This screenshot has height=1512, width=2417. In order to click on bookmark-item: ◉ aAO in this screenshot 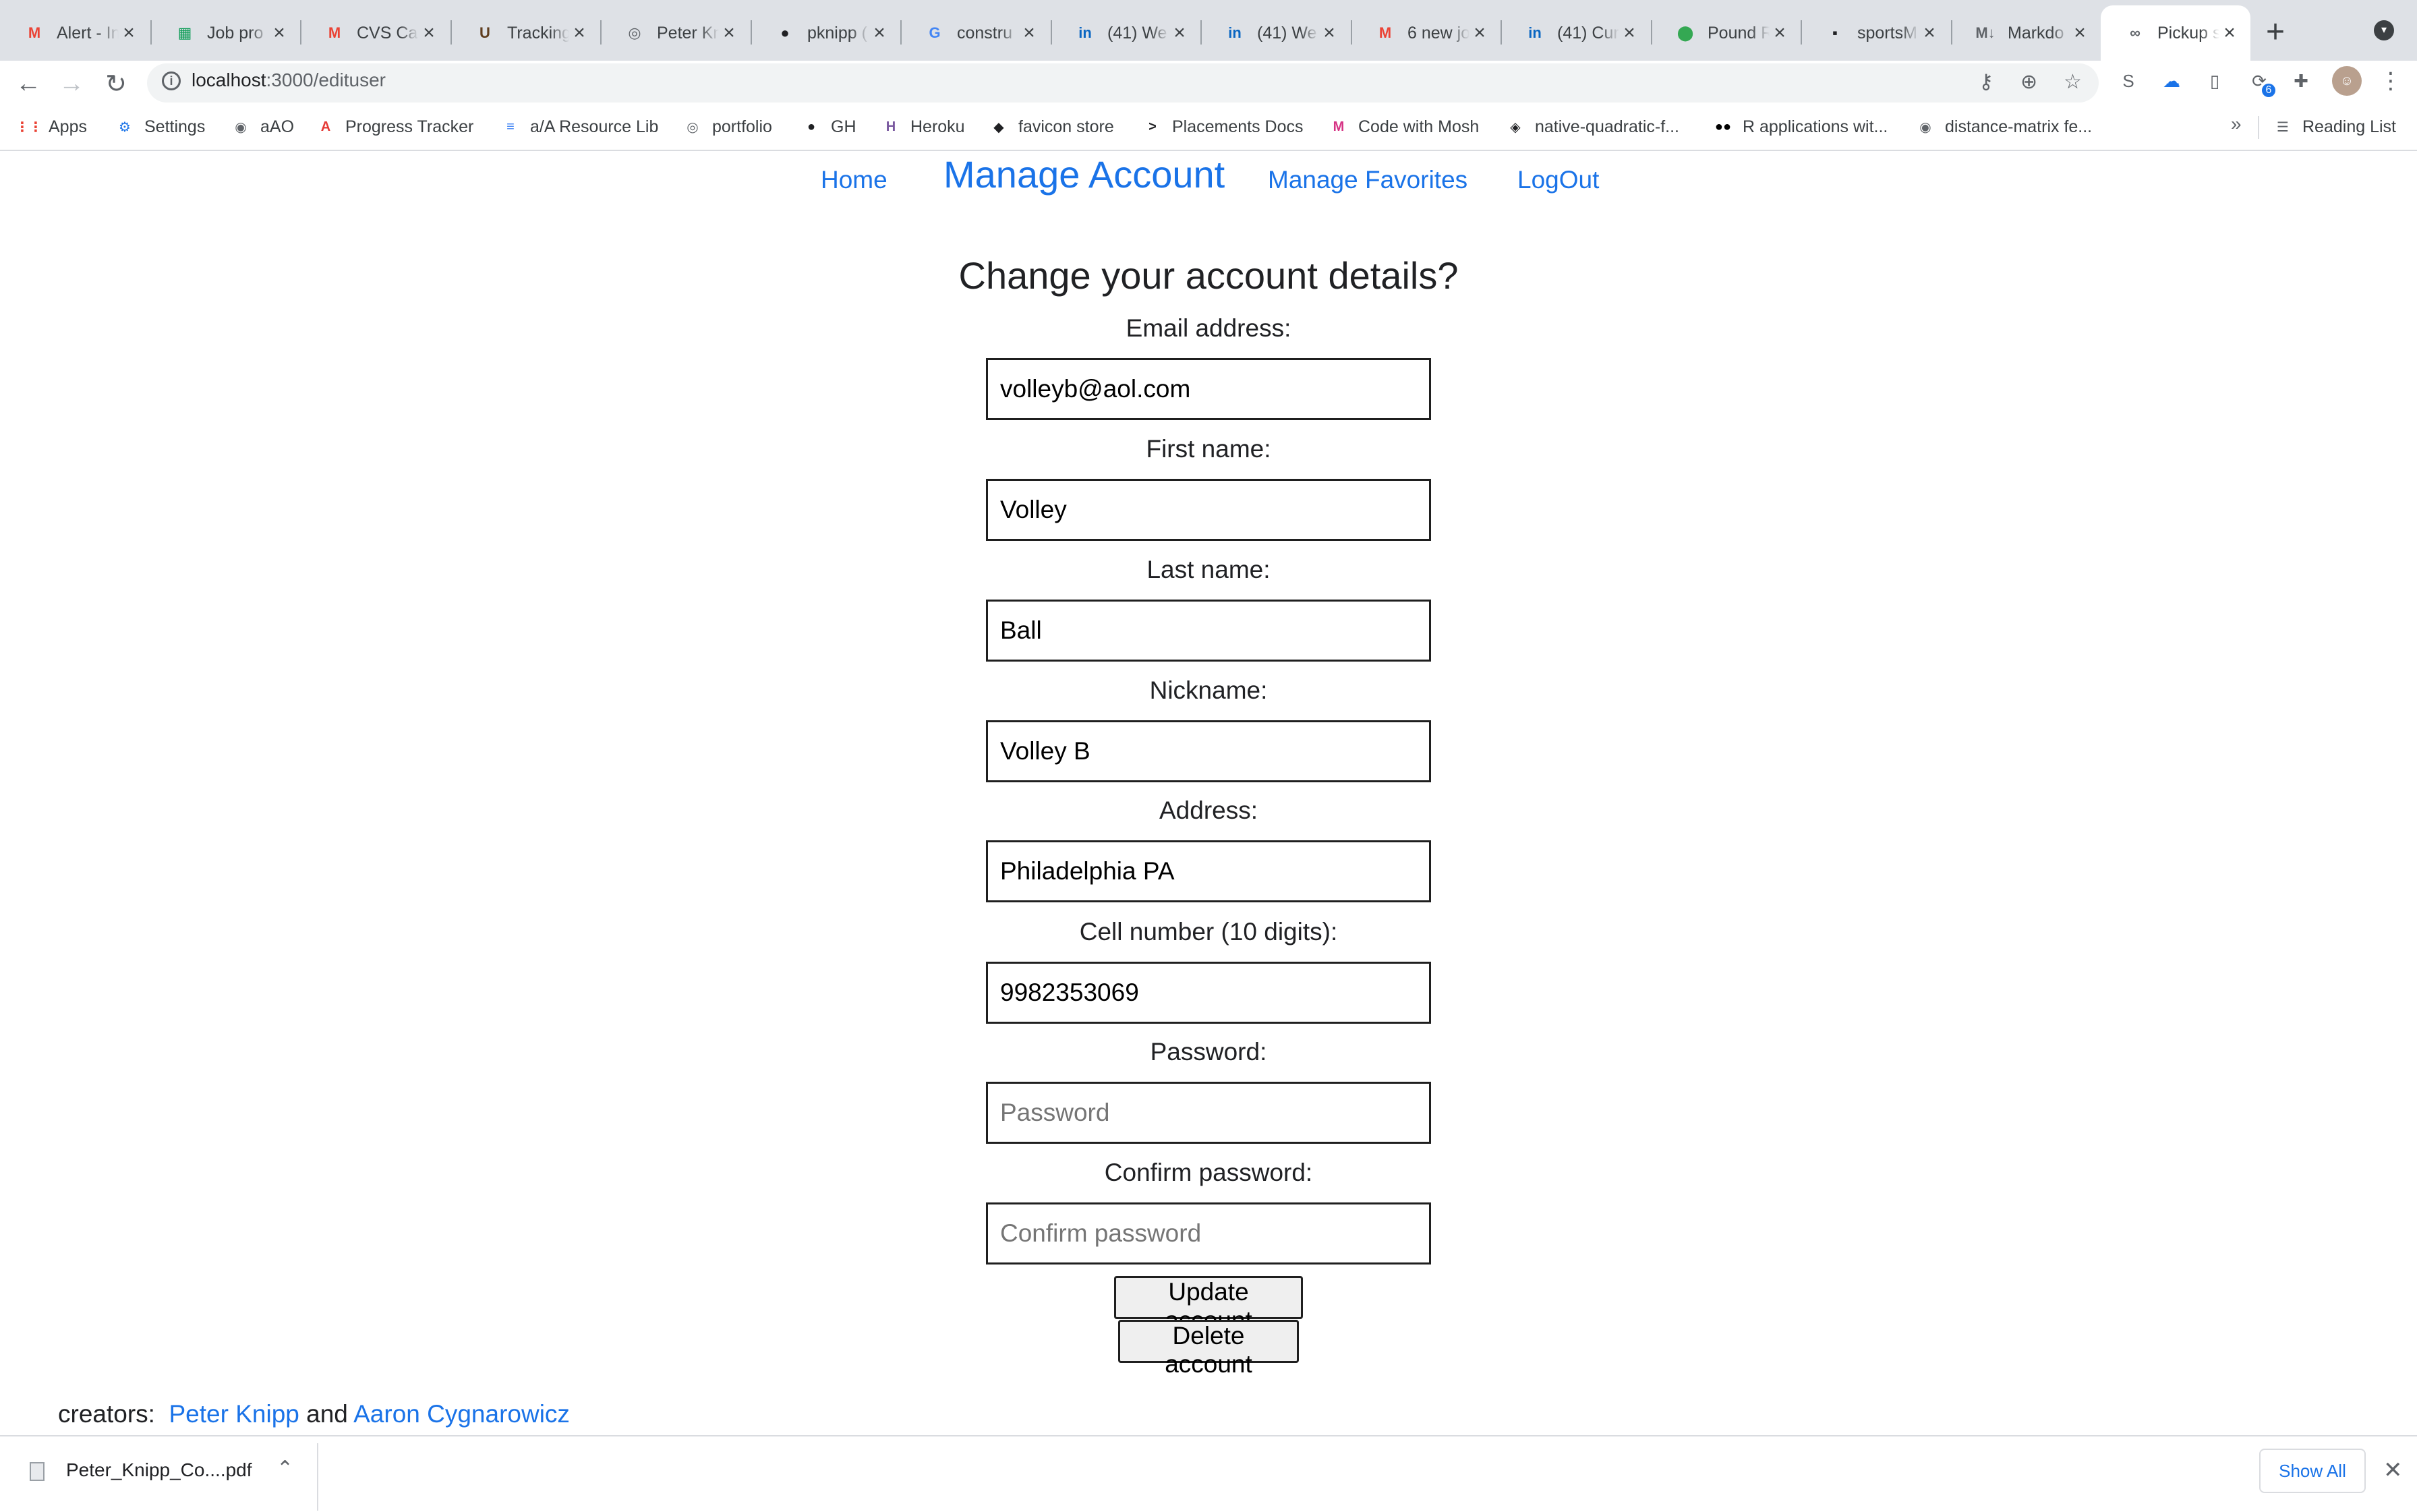, I will do `click(262, 126)`.